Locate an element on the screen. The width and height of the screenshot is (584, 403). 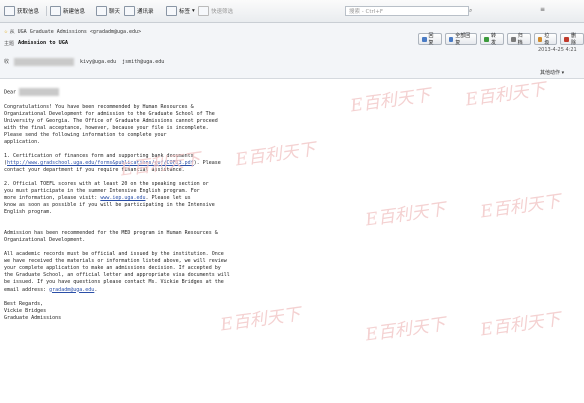
reply-icon is located at coordinates (424, 39).